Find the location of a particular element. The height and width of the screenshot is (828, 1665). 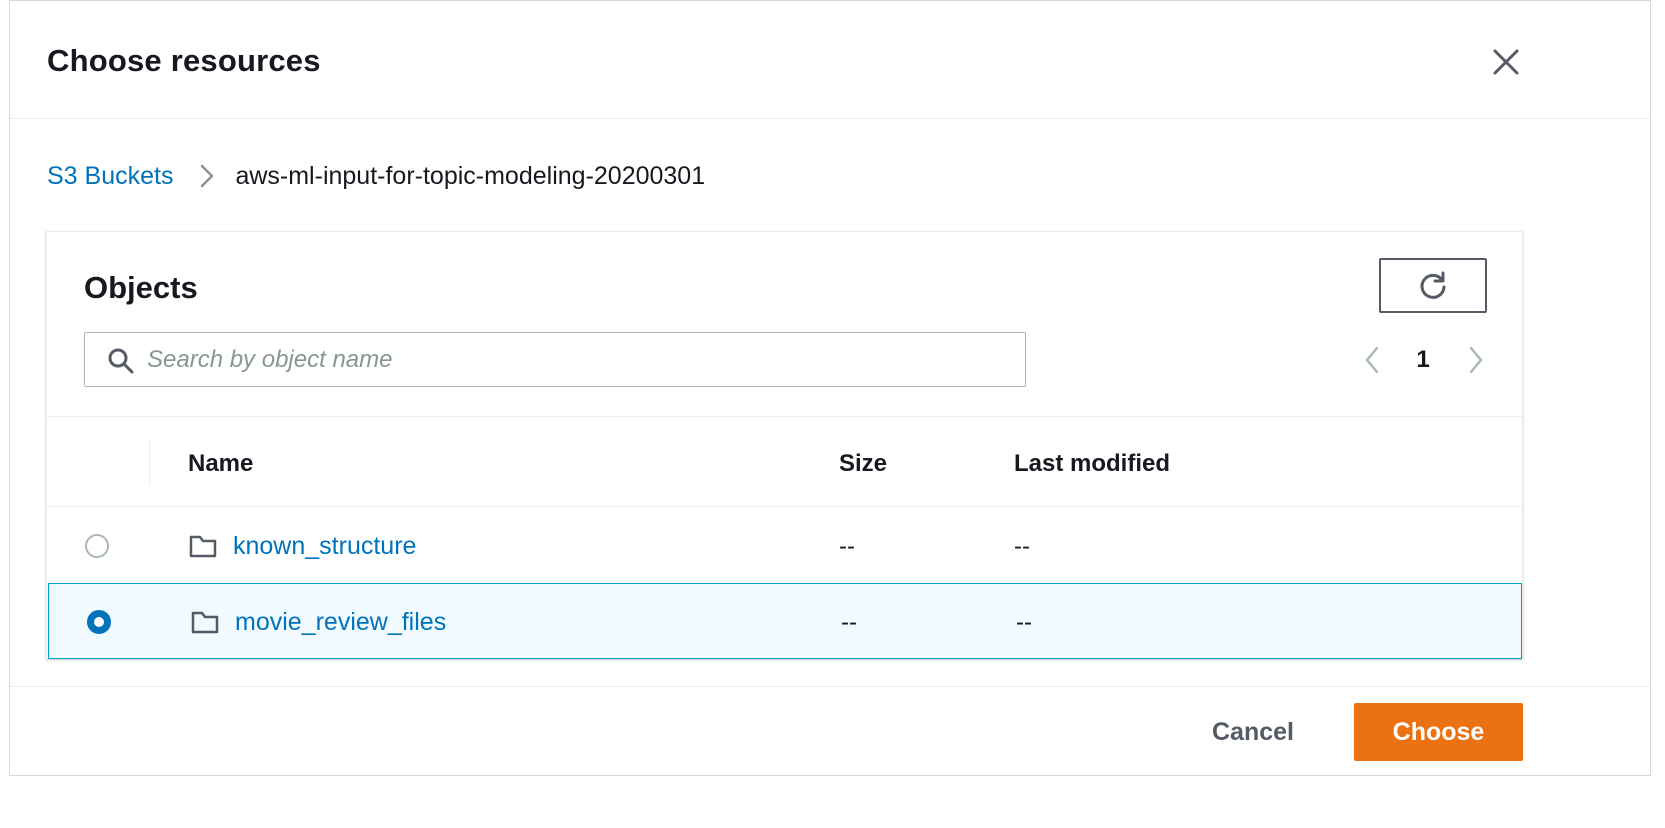

page-number: 1 is located at coordinates (1423, 360).